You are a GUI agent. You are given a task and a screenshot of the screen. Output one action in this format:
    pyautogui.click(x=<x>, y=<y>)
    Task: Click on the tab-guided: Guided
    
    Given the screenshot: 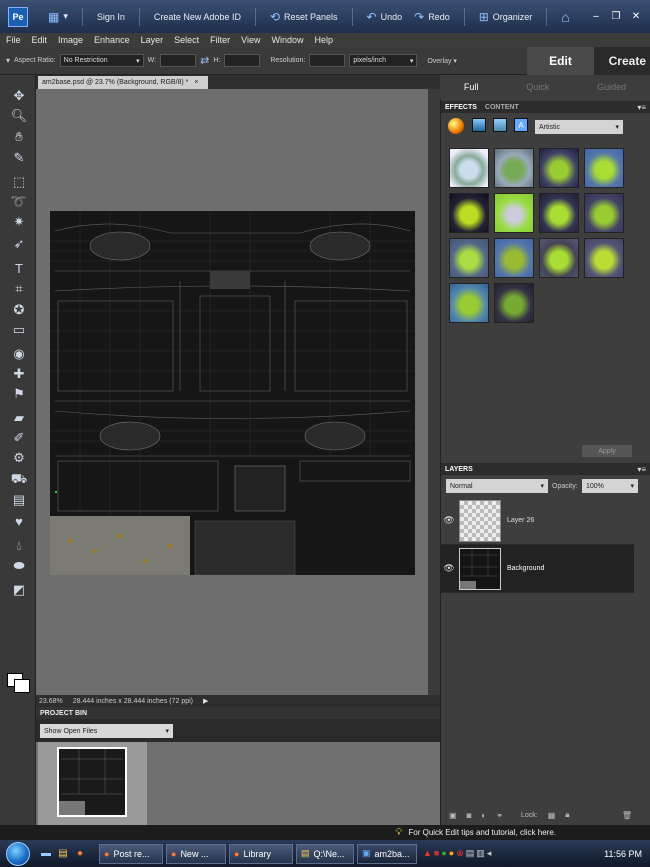 What is the action you would take?
    pyautogui.click(x=611, y=87)
    